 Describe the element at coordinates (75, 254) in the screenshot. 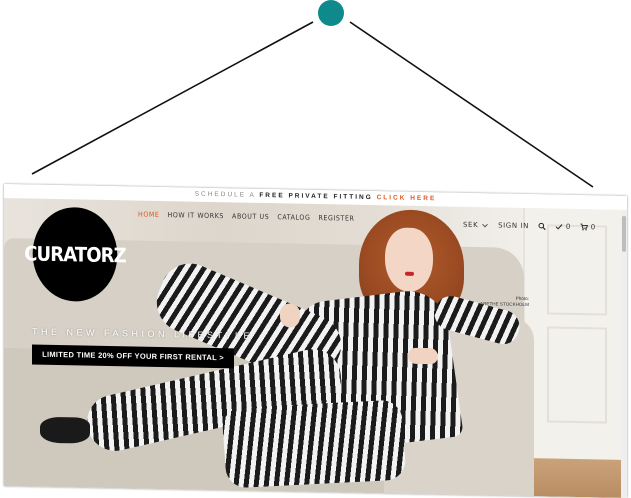

I see `brand-logo: CURATORZ` at that location.